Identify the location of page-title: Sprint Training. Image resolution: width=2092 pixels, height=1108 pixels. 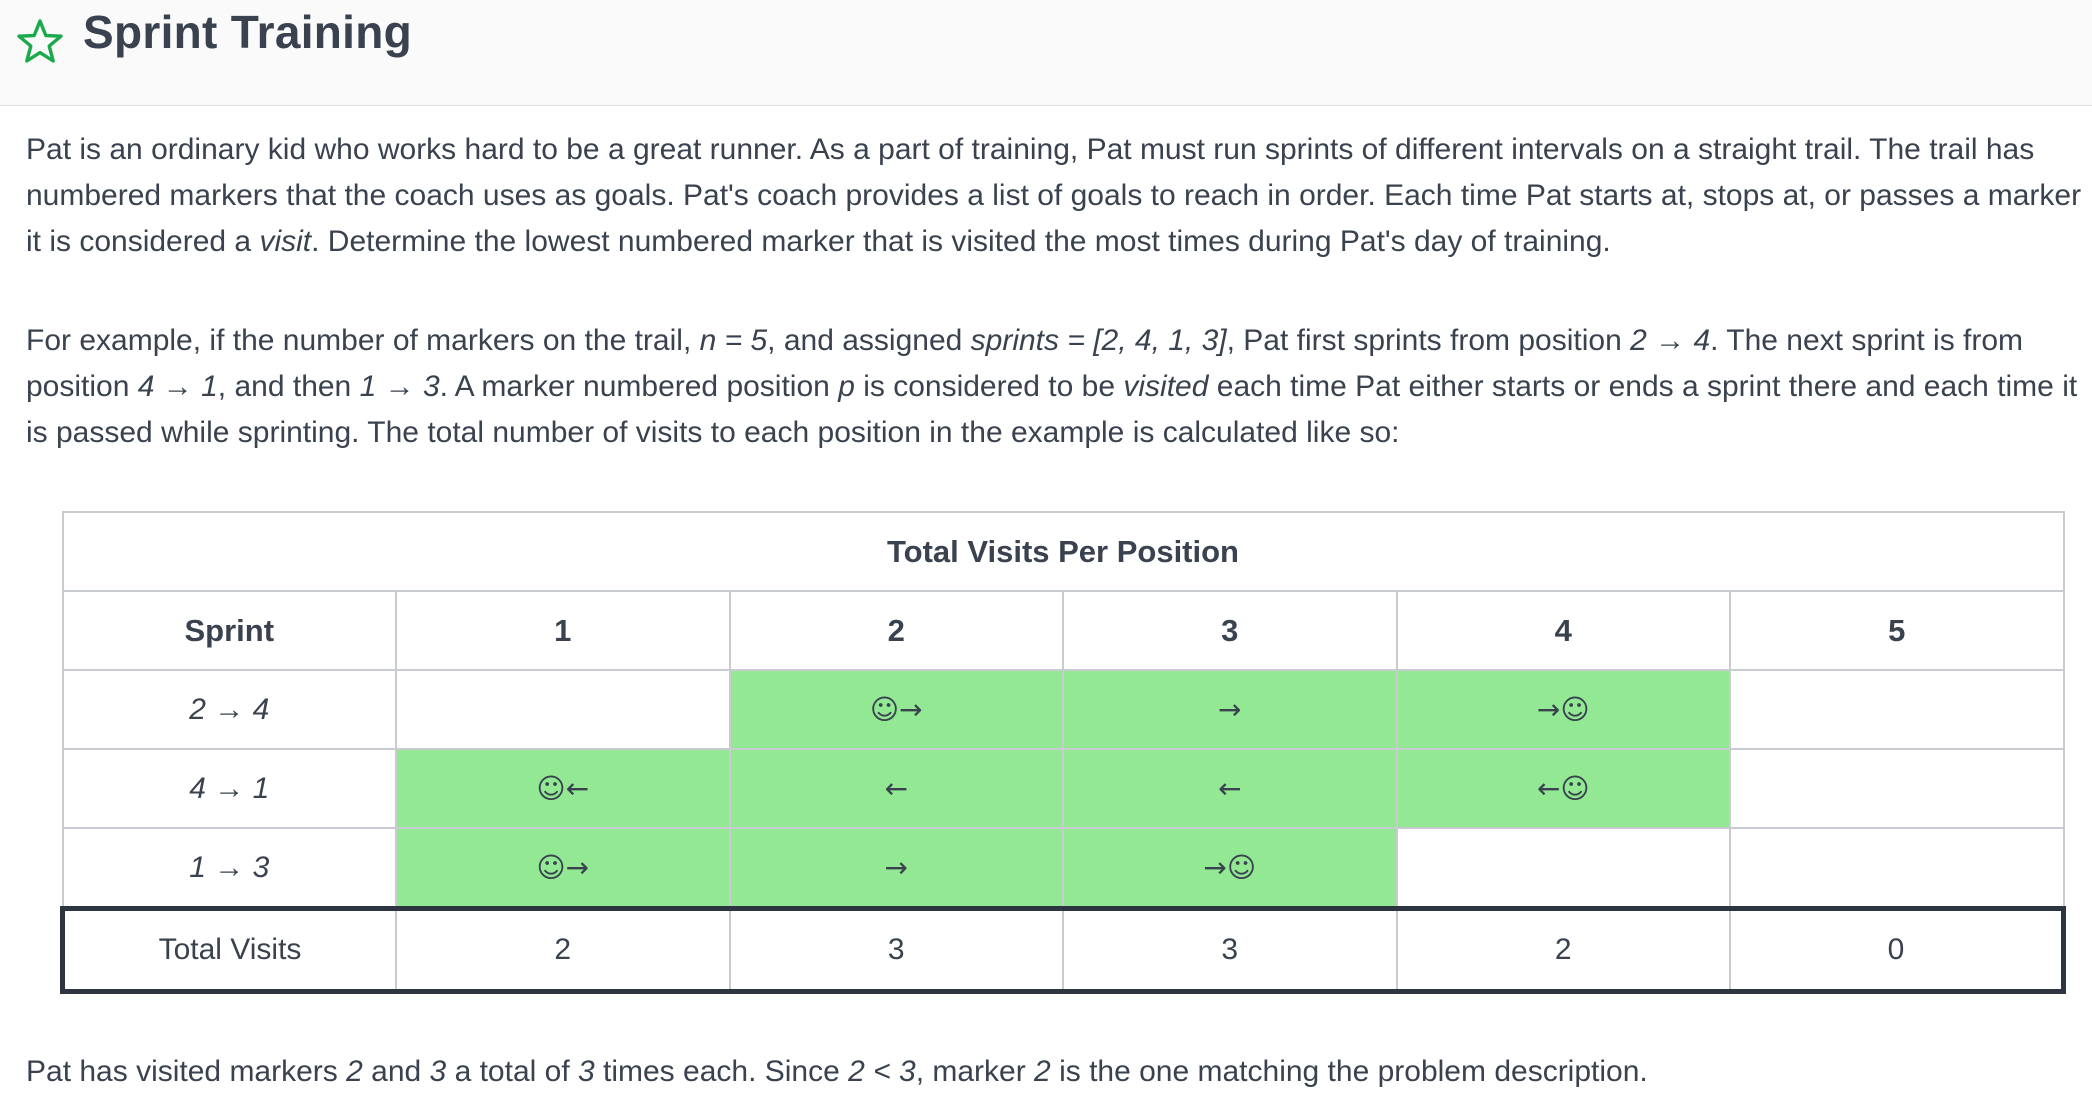
(248, 32).